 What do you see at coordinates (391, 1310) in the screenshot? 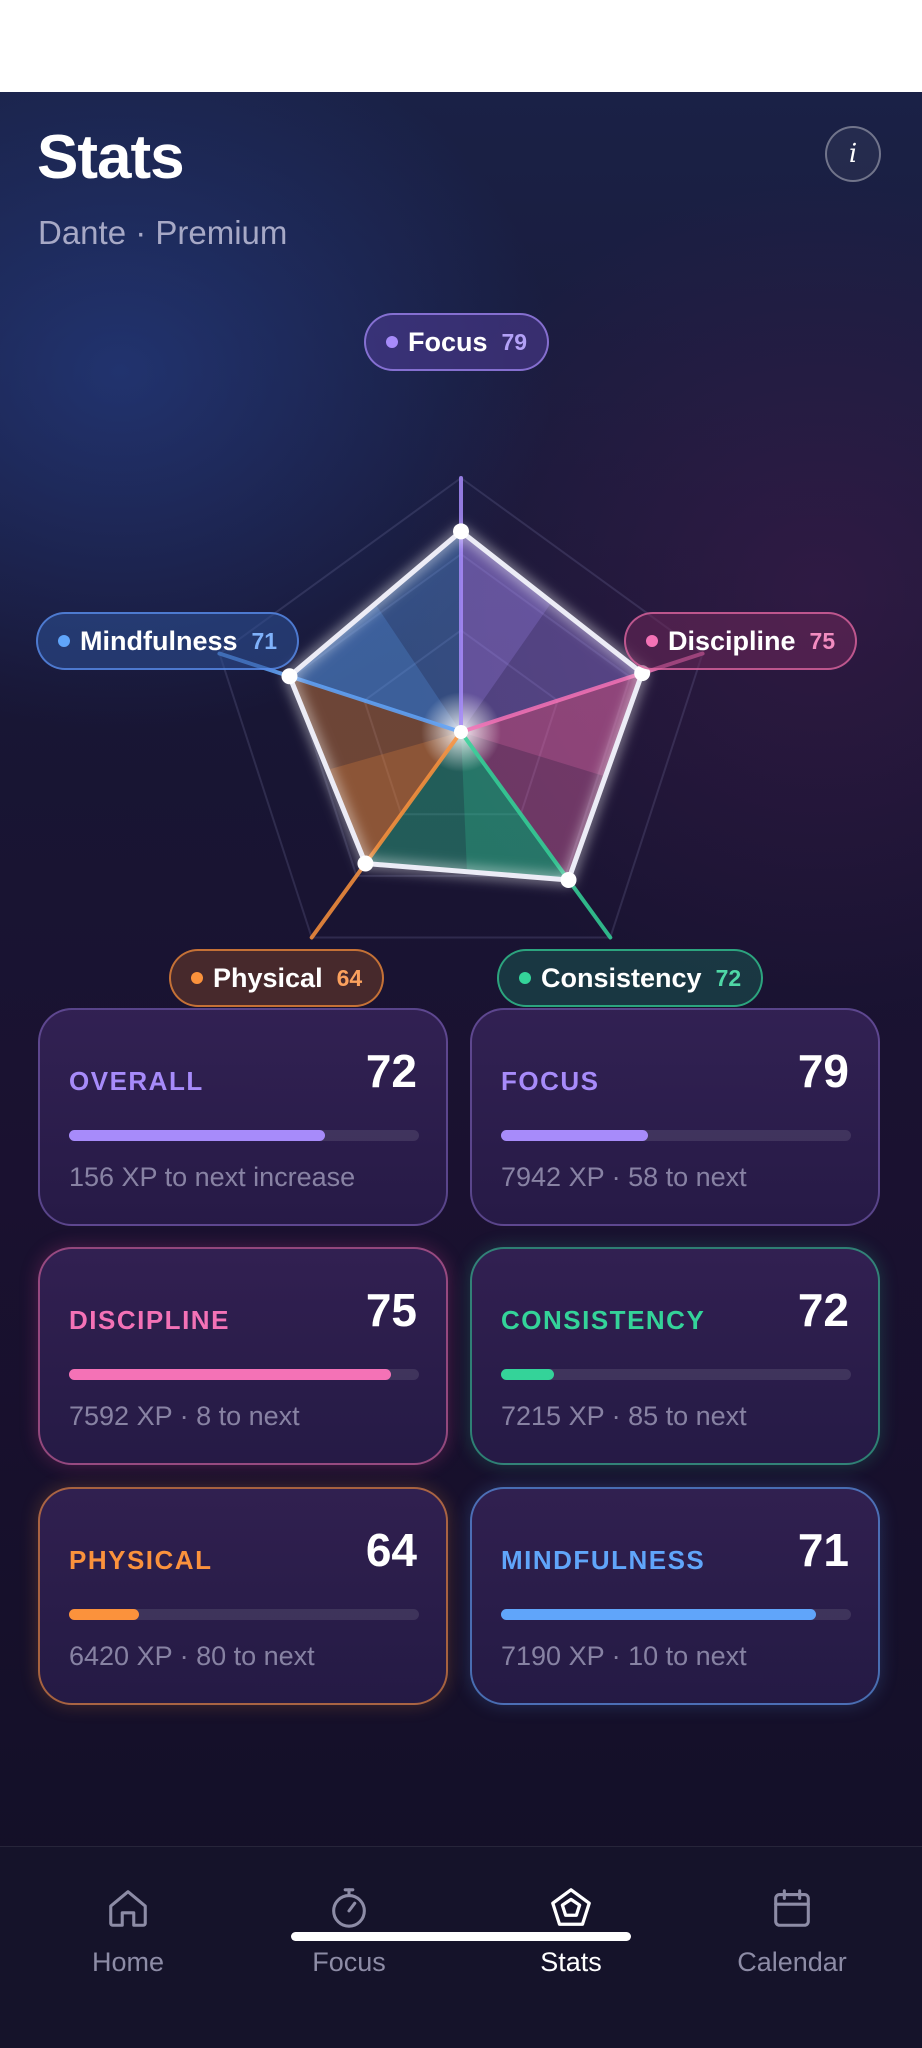
I see `stat-card-value: 75` at bounding box center [391, 1310].